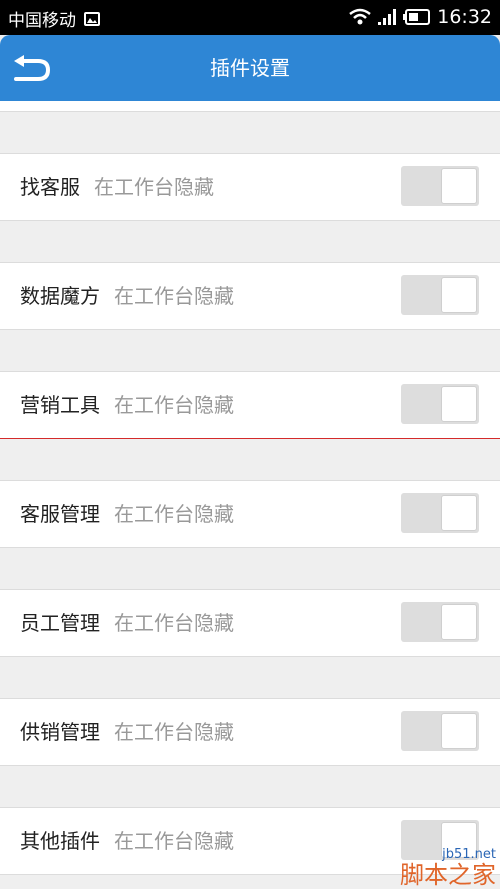 The image size is (500, 889). I want to click on setting-name: 客服管理, so click(60, 514).